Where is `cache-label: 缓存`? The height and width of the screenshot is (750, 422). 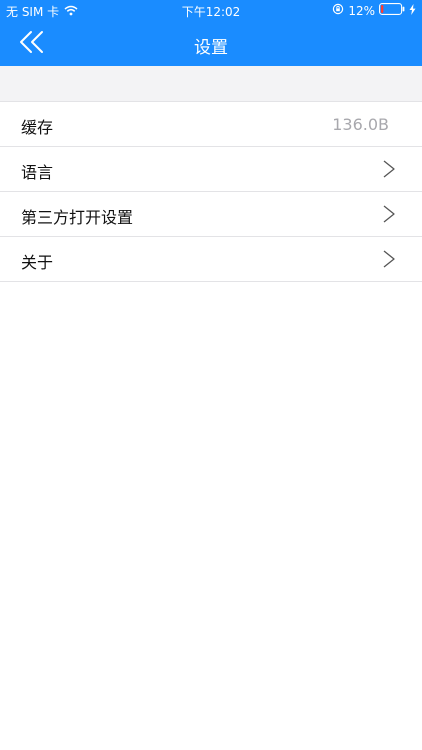
cache-label: 缓存 is located at coordinates (37, 127).